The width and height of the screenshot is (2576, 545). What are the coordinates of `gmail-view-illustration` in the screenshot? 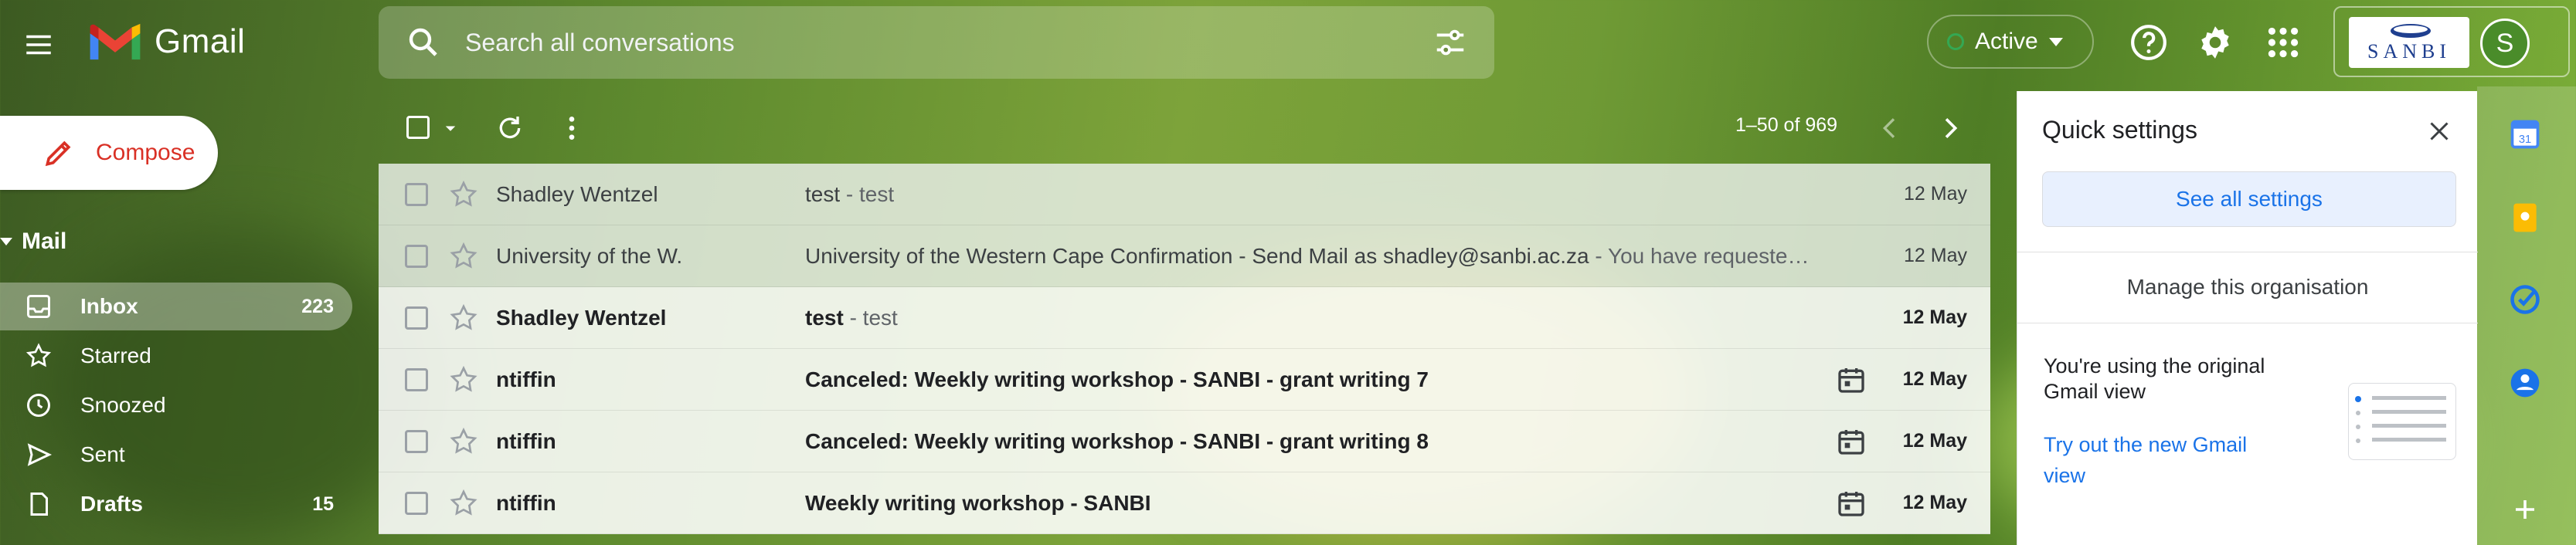 It's located at (2402, 421).